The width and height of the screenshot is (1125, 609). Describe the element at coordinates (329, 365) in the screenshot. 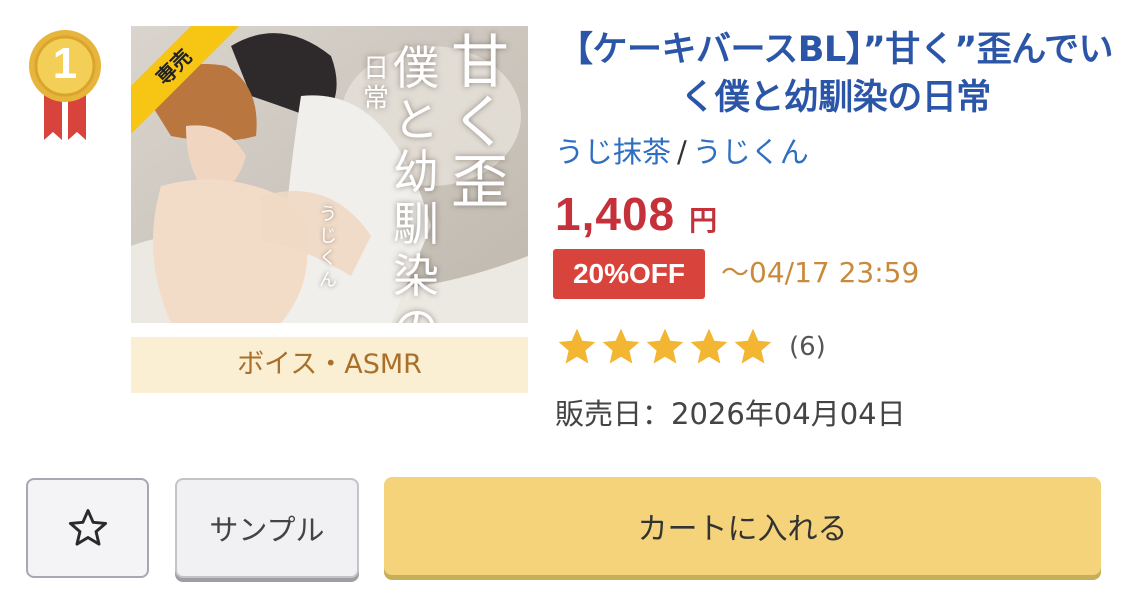

I see `category-tag: ボイス・ASMR` at that location.